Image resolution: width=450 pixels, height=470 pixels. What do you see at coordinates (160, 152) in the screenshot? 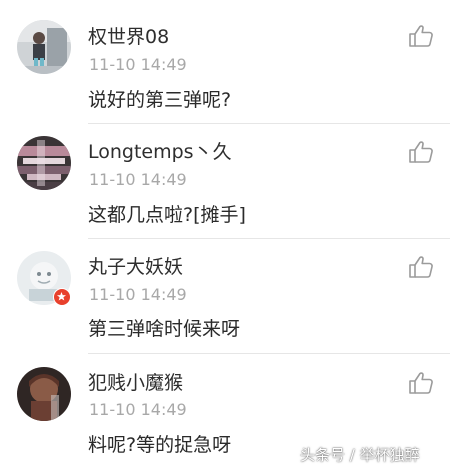
I see `username: Longtemps丶久` at bounding box center [160, 152].